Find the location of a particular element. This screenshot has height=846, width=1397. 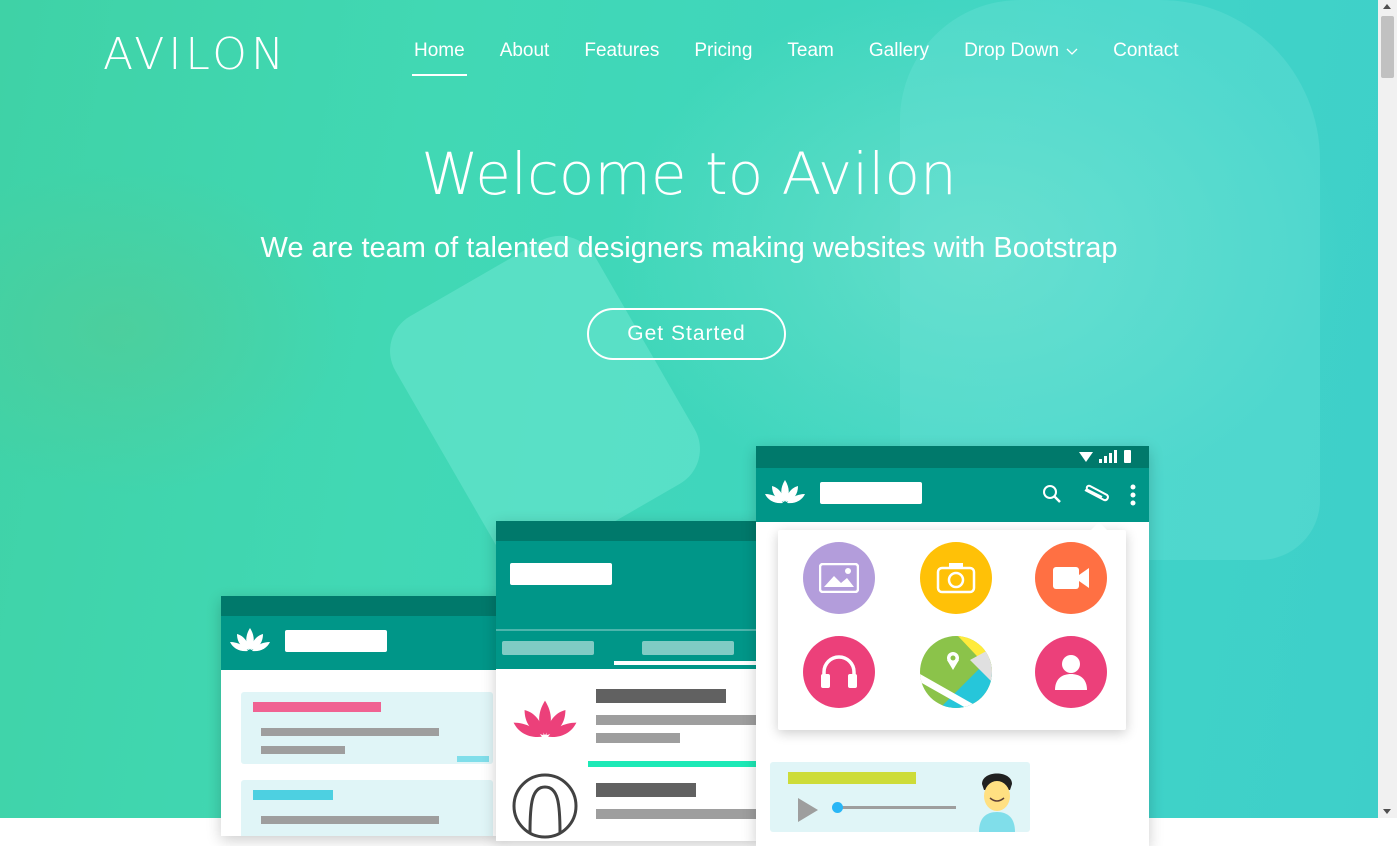

status-icons is located at coordinates (1105, 456).